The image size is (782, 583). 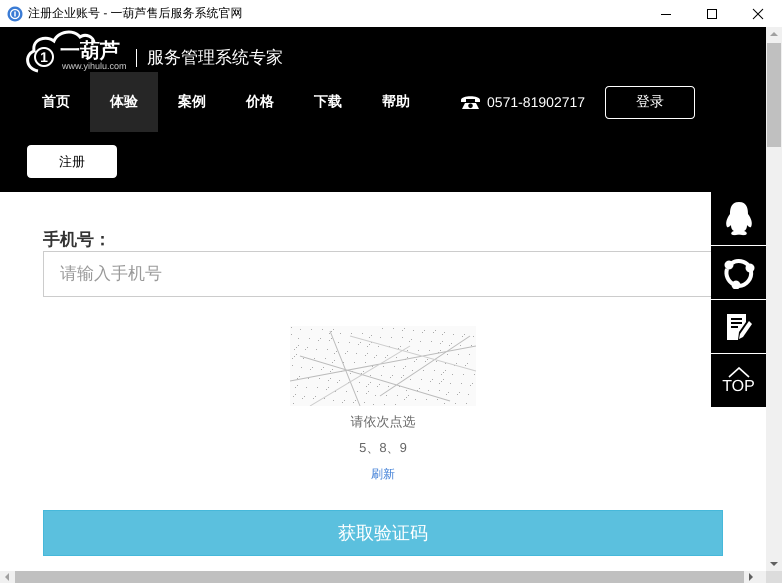 I want to click on refresh-link: 刷新, so click(x=383, y=474).